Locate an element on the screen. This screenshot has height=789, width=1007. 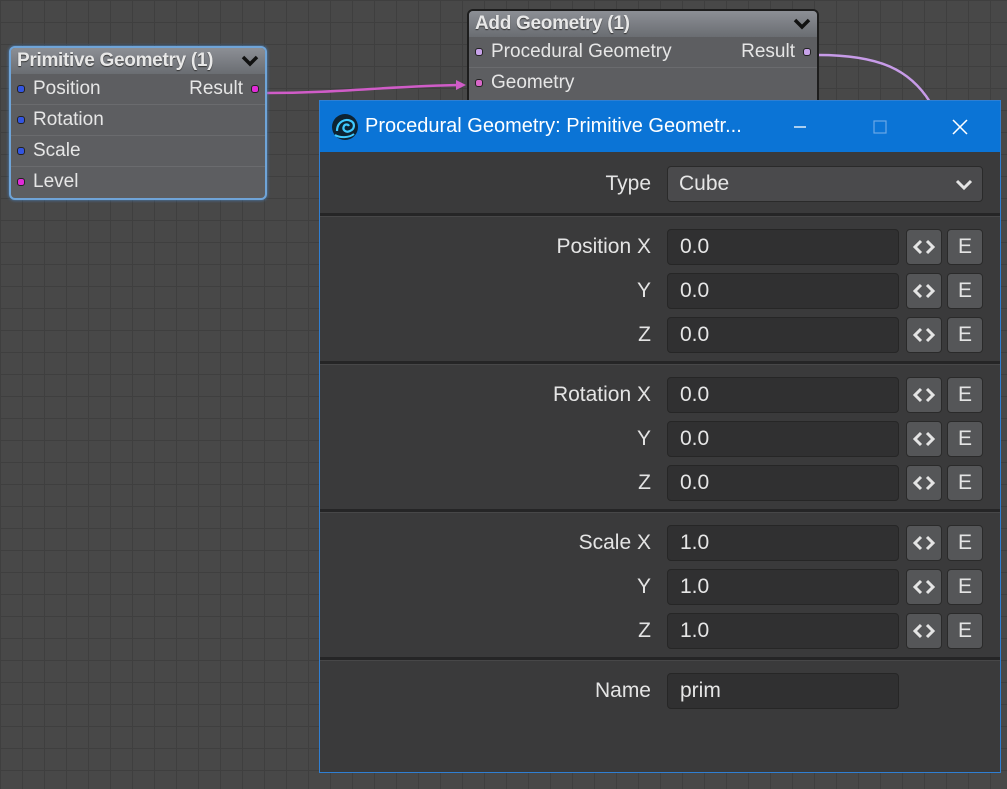
maximize-icon is located at coordinates (880, 126).